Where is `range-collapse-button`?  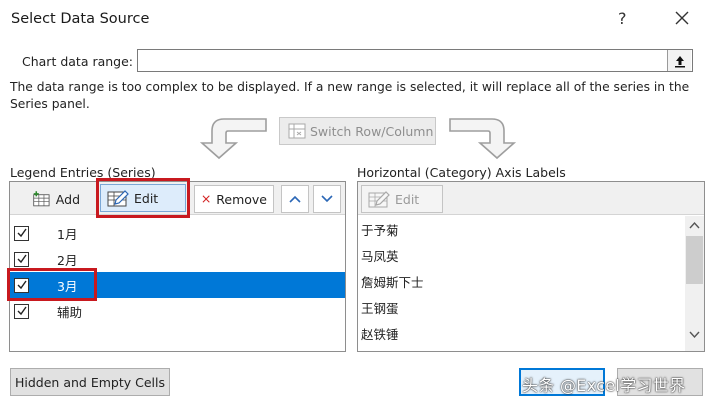
range-collapse-button is located at coordinates (679, 60).